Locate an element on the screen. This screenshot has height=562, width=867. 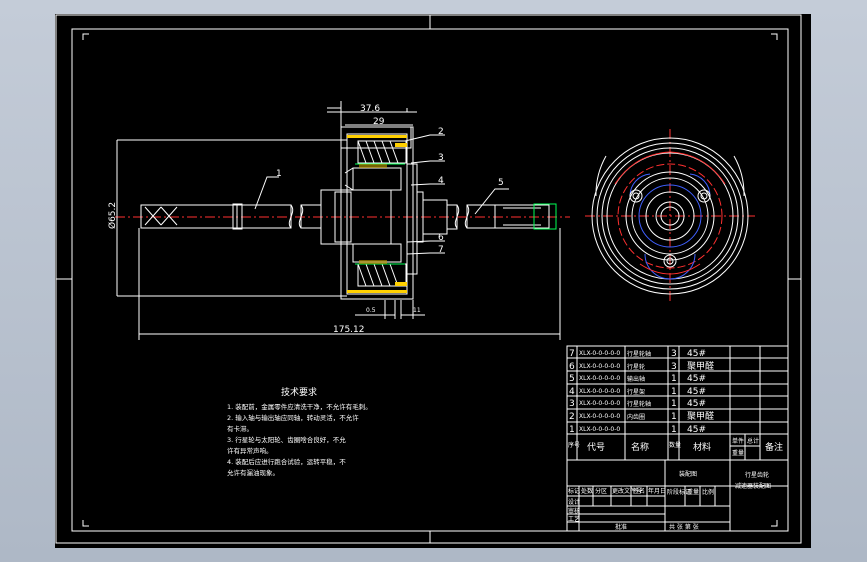
tech-note-line-3: 有卡滞。 is located at coordinates (240, 428).